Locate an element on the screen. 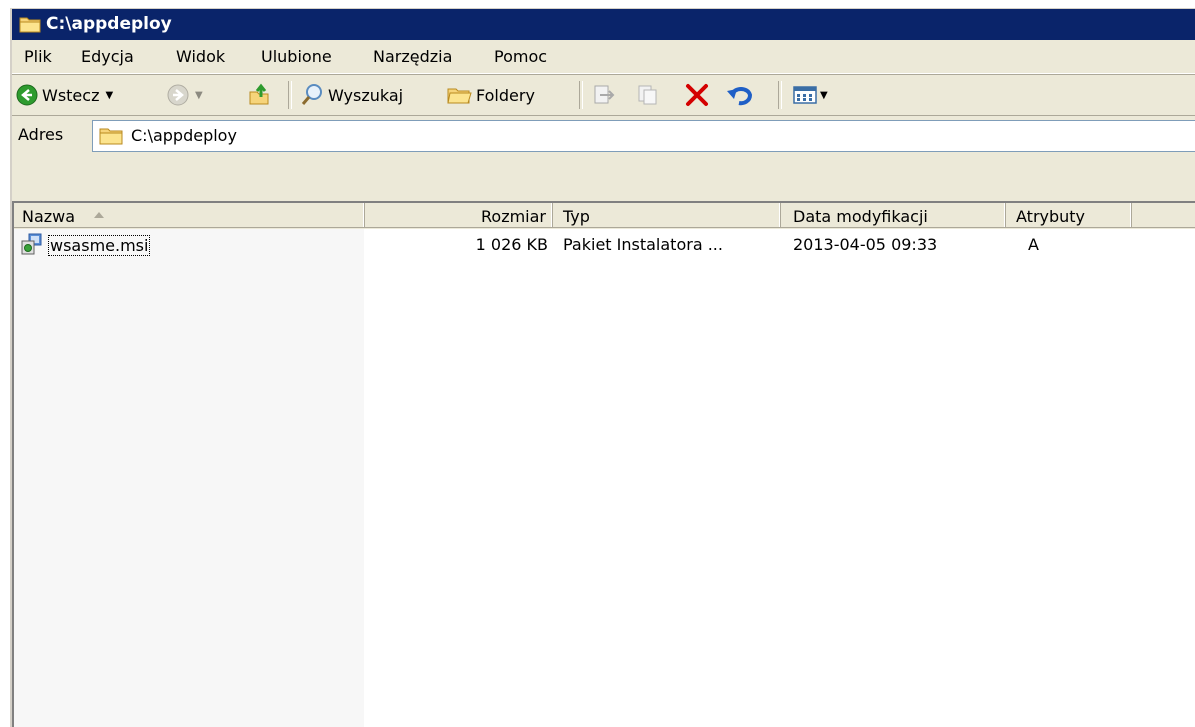 Image resolution: width=1195 pixels, height=727 pixels. column-modified-label: Data modyfikacji is located at coordinates (860, 216).